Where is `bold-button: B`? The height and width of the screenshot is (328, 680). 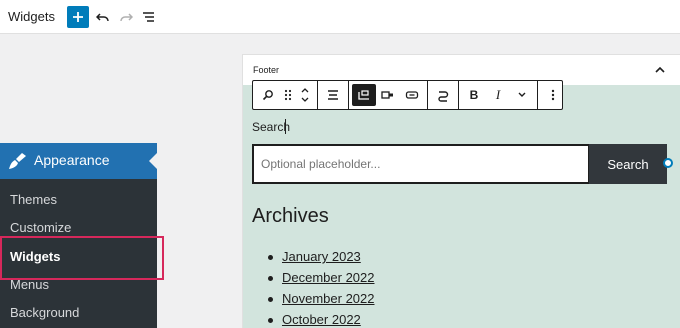
bold-button: B is located at coordinates (474, 95).